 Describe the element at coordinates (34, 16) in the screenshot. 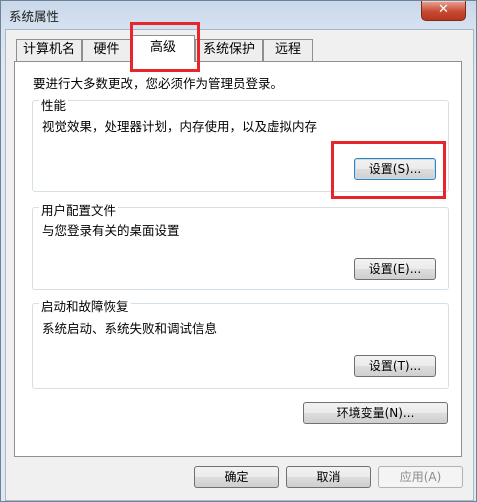

I see `window-title: 系统属性` at that location.